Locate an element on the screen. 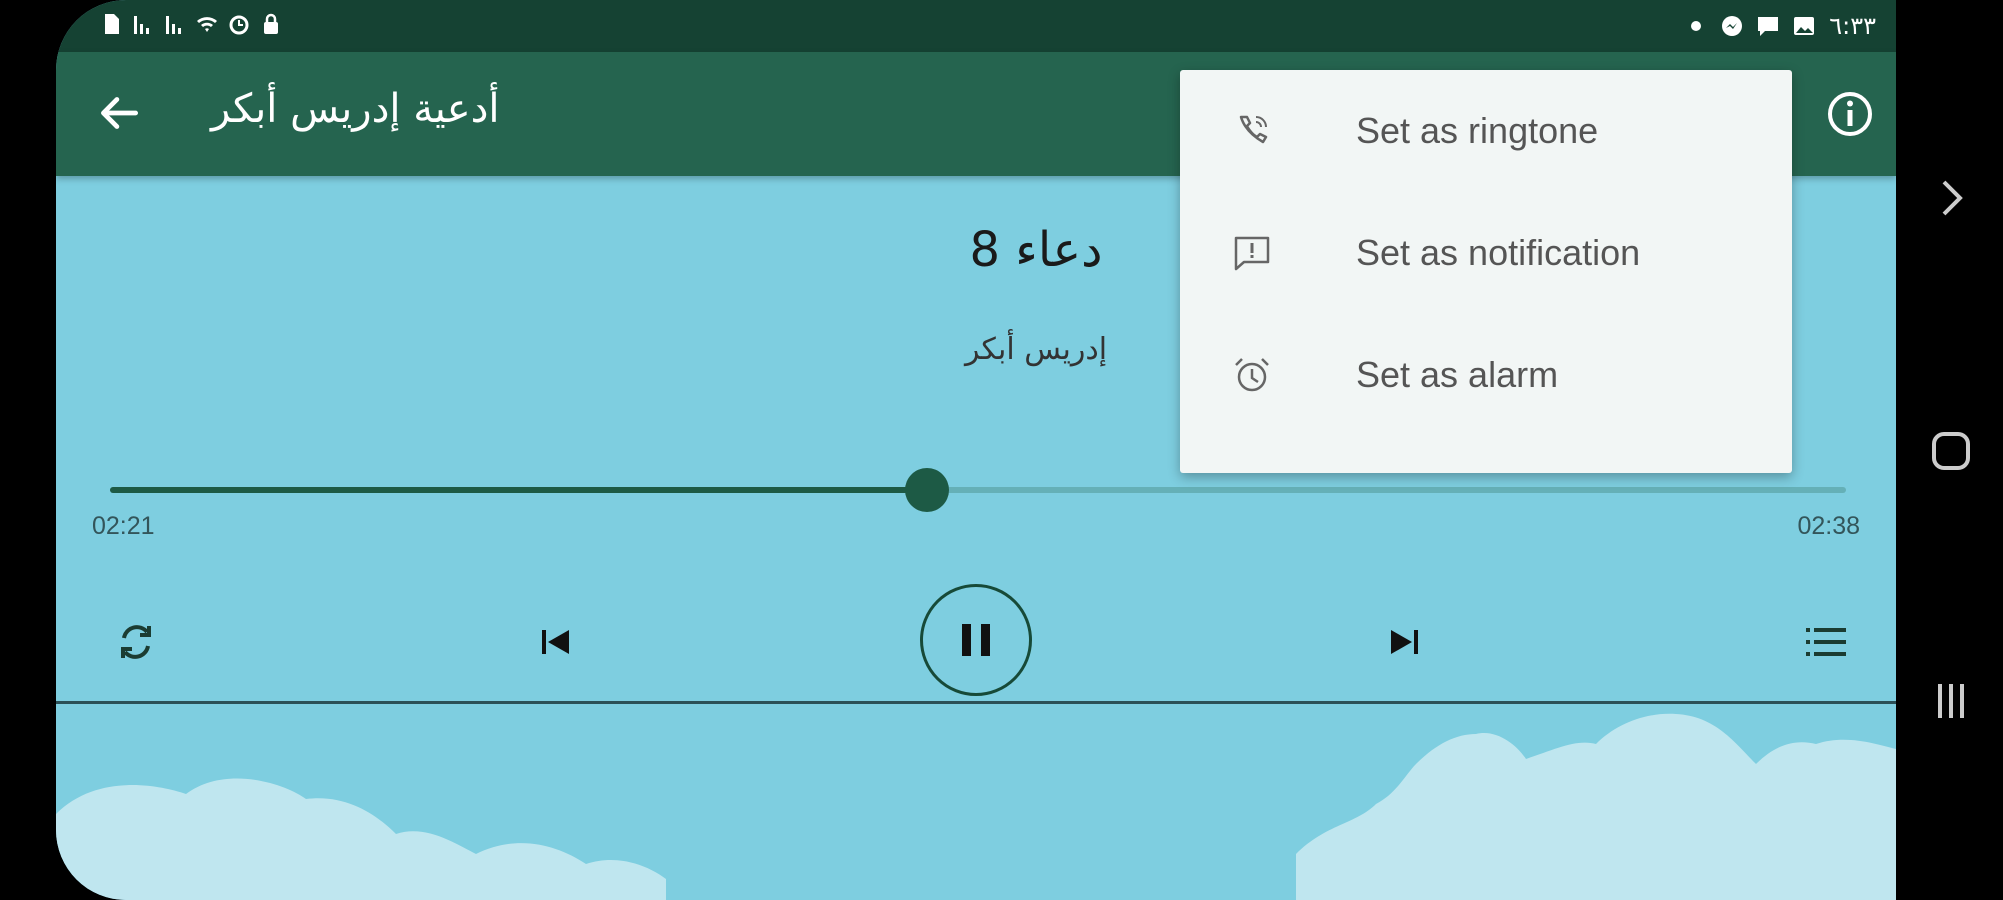 This screenshot has width=2003, height=900. page-title: أدعية إدريس أبكر is located at coordinates (355, 109).